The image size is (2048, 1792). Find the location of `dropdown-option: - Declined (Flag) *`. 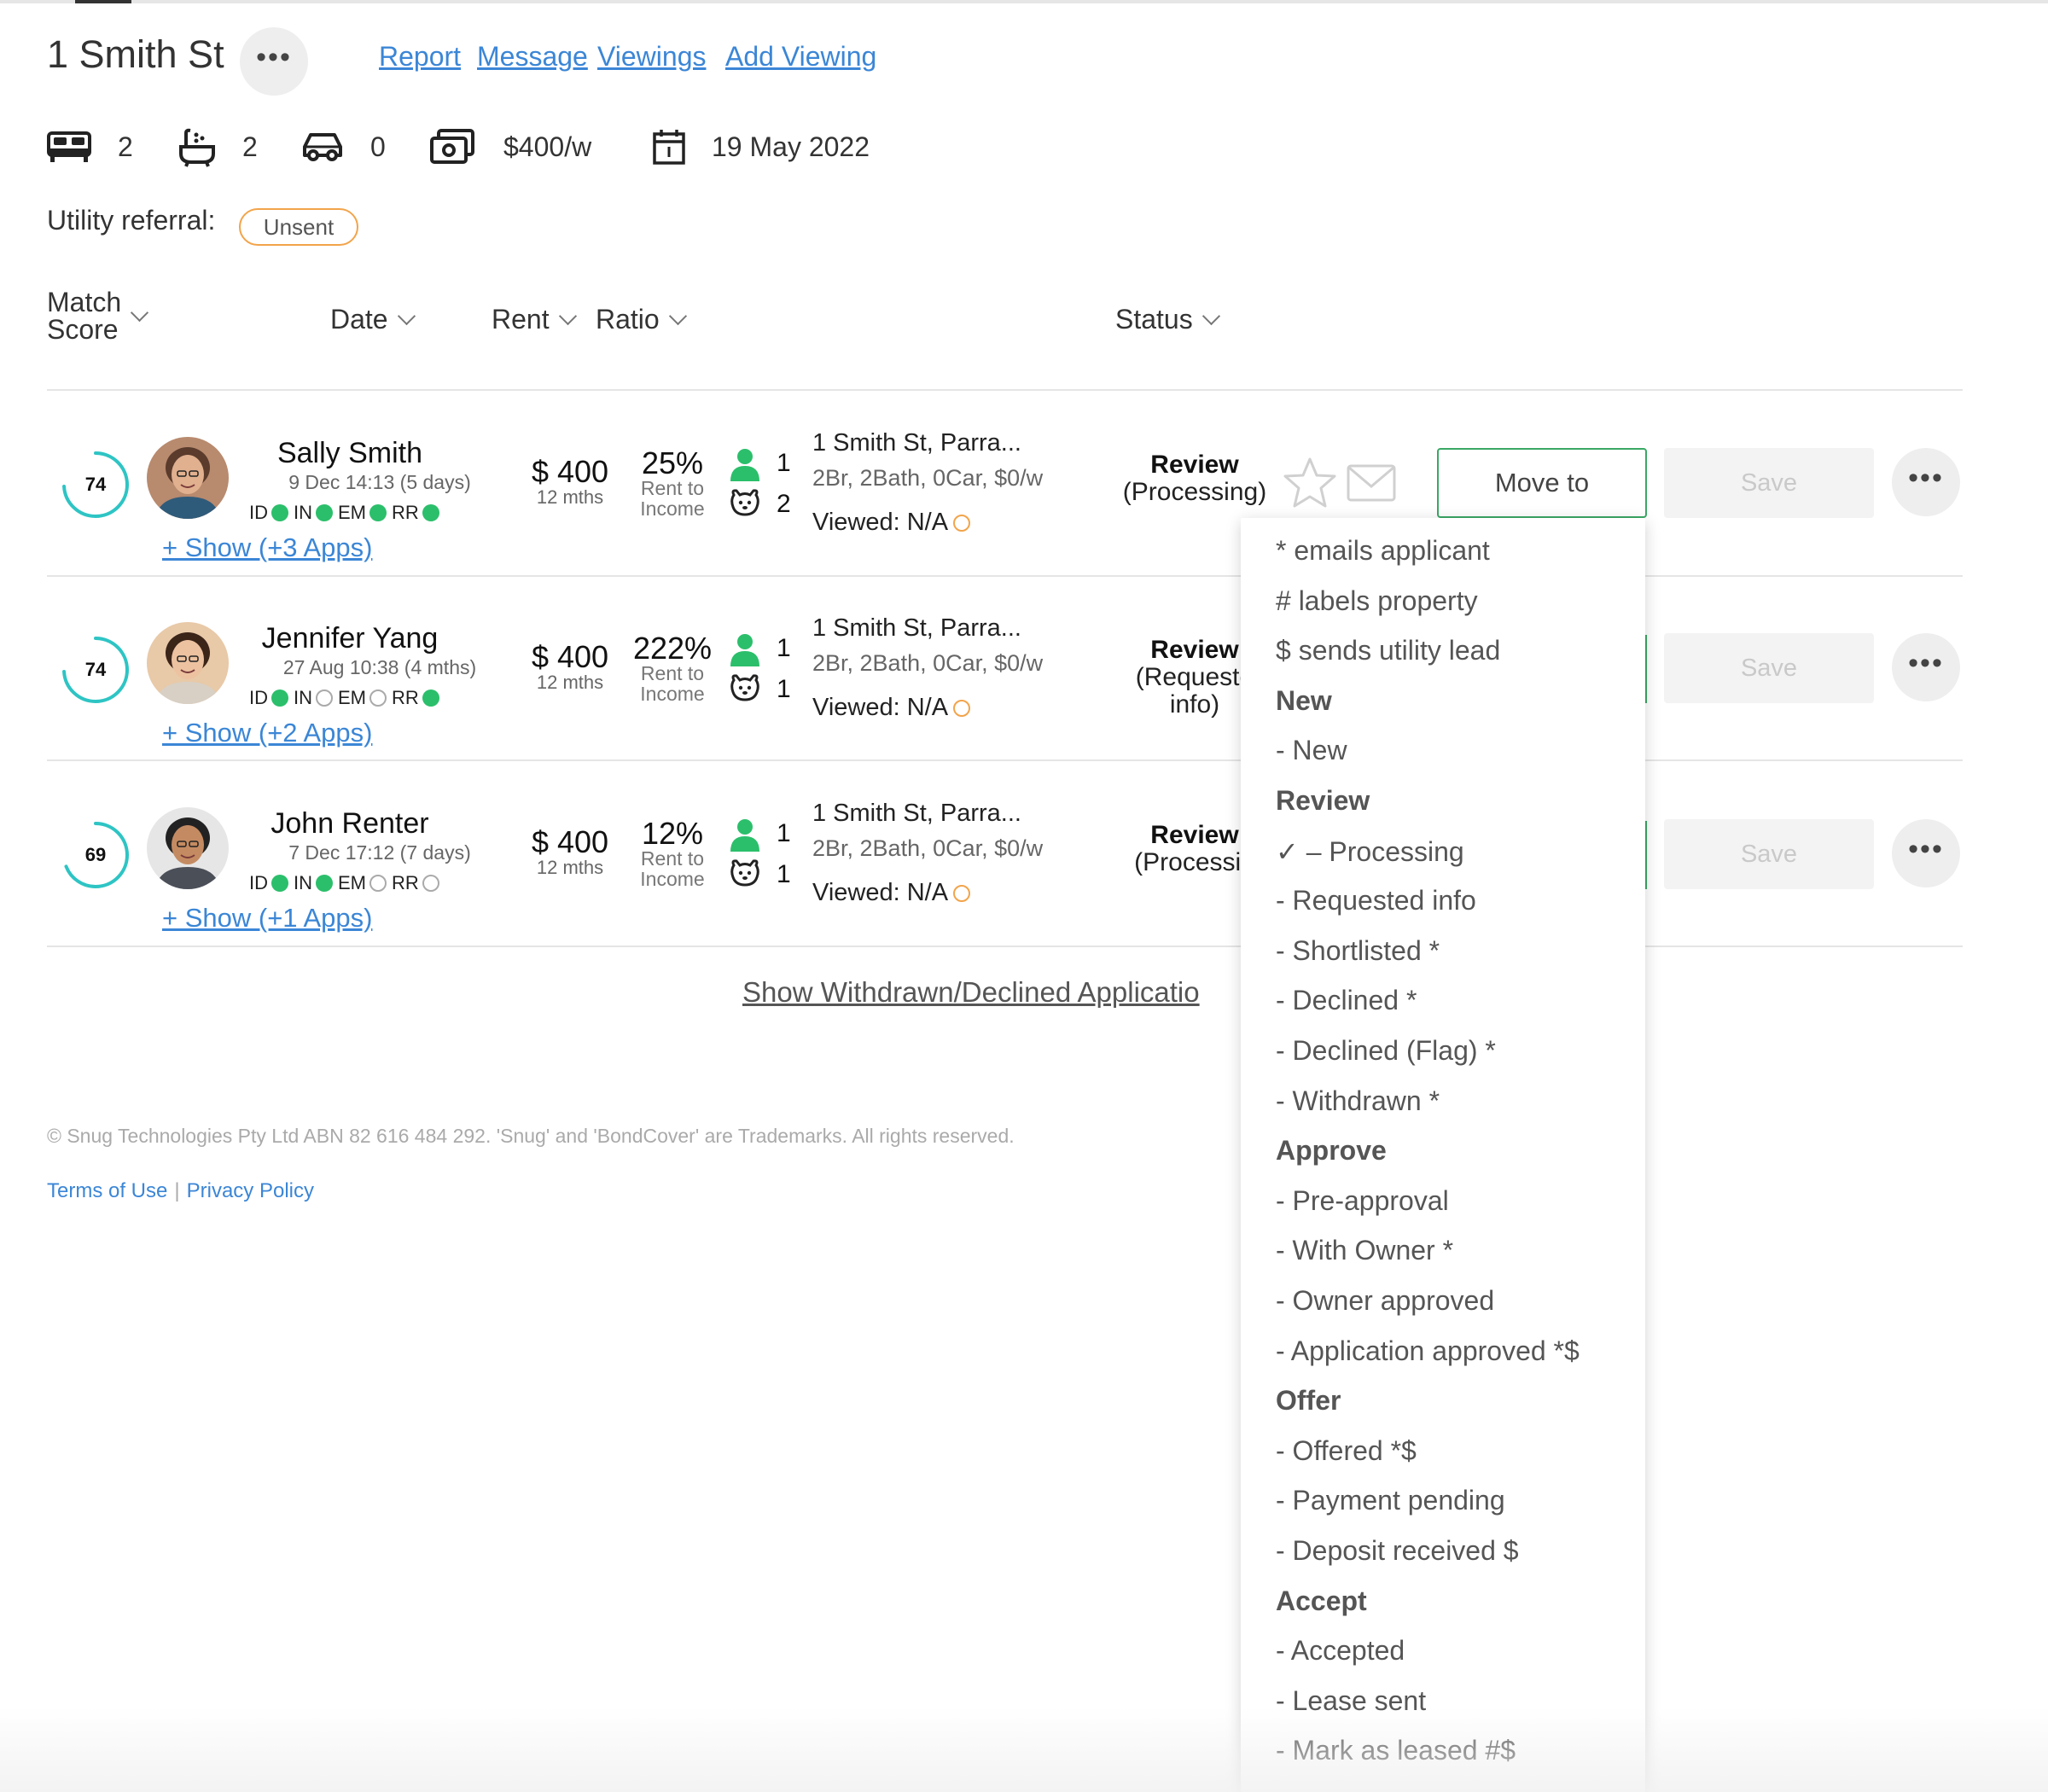

dropdown-option: - Declined (Flag) * is located at coordinates (1386, 1051).